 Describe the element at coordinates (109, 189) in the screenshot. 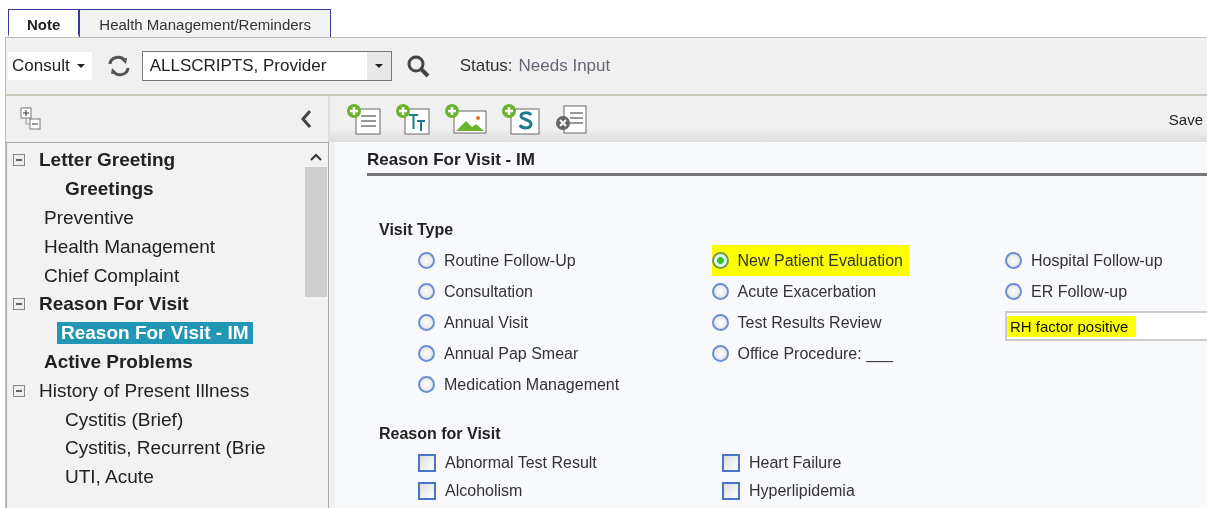

I see `tree-item: Greetings` at that location.